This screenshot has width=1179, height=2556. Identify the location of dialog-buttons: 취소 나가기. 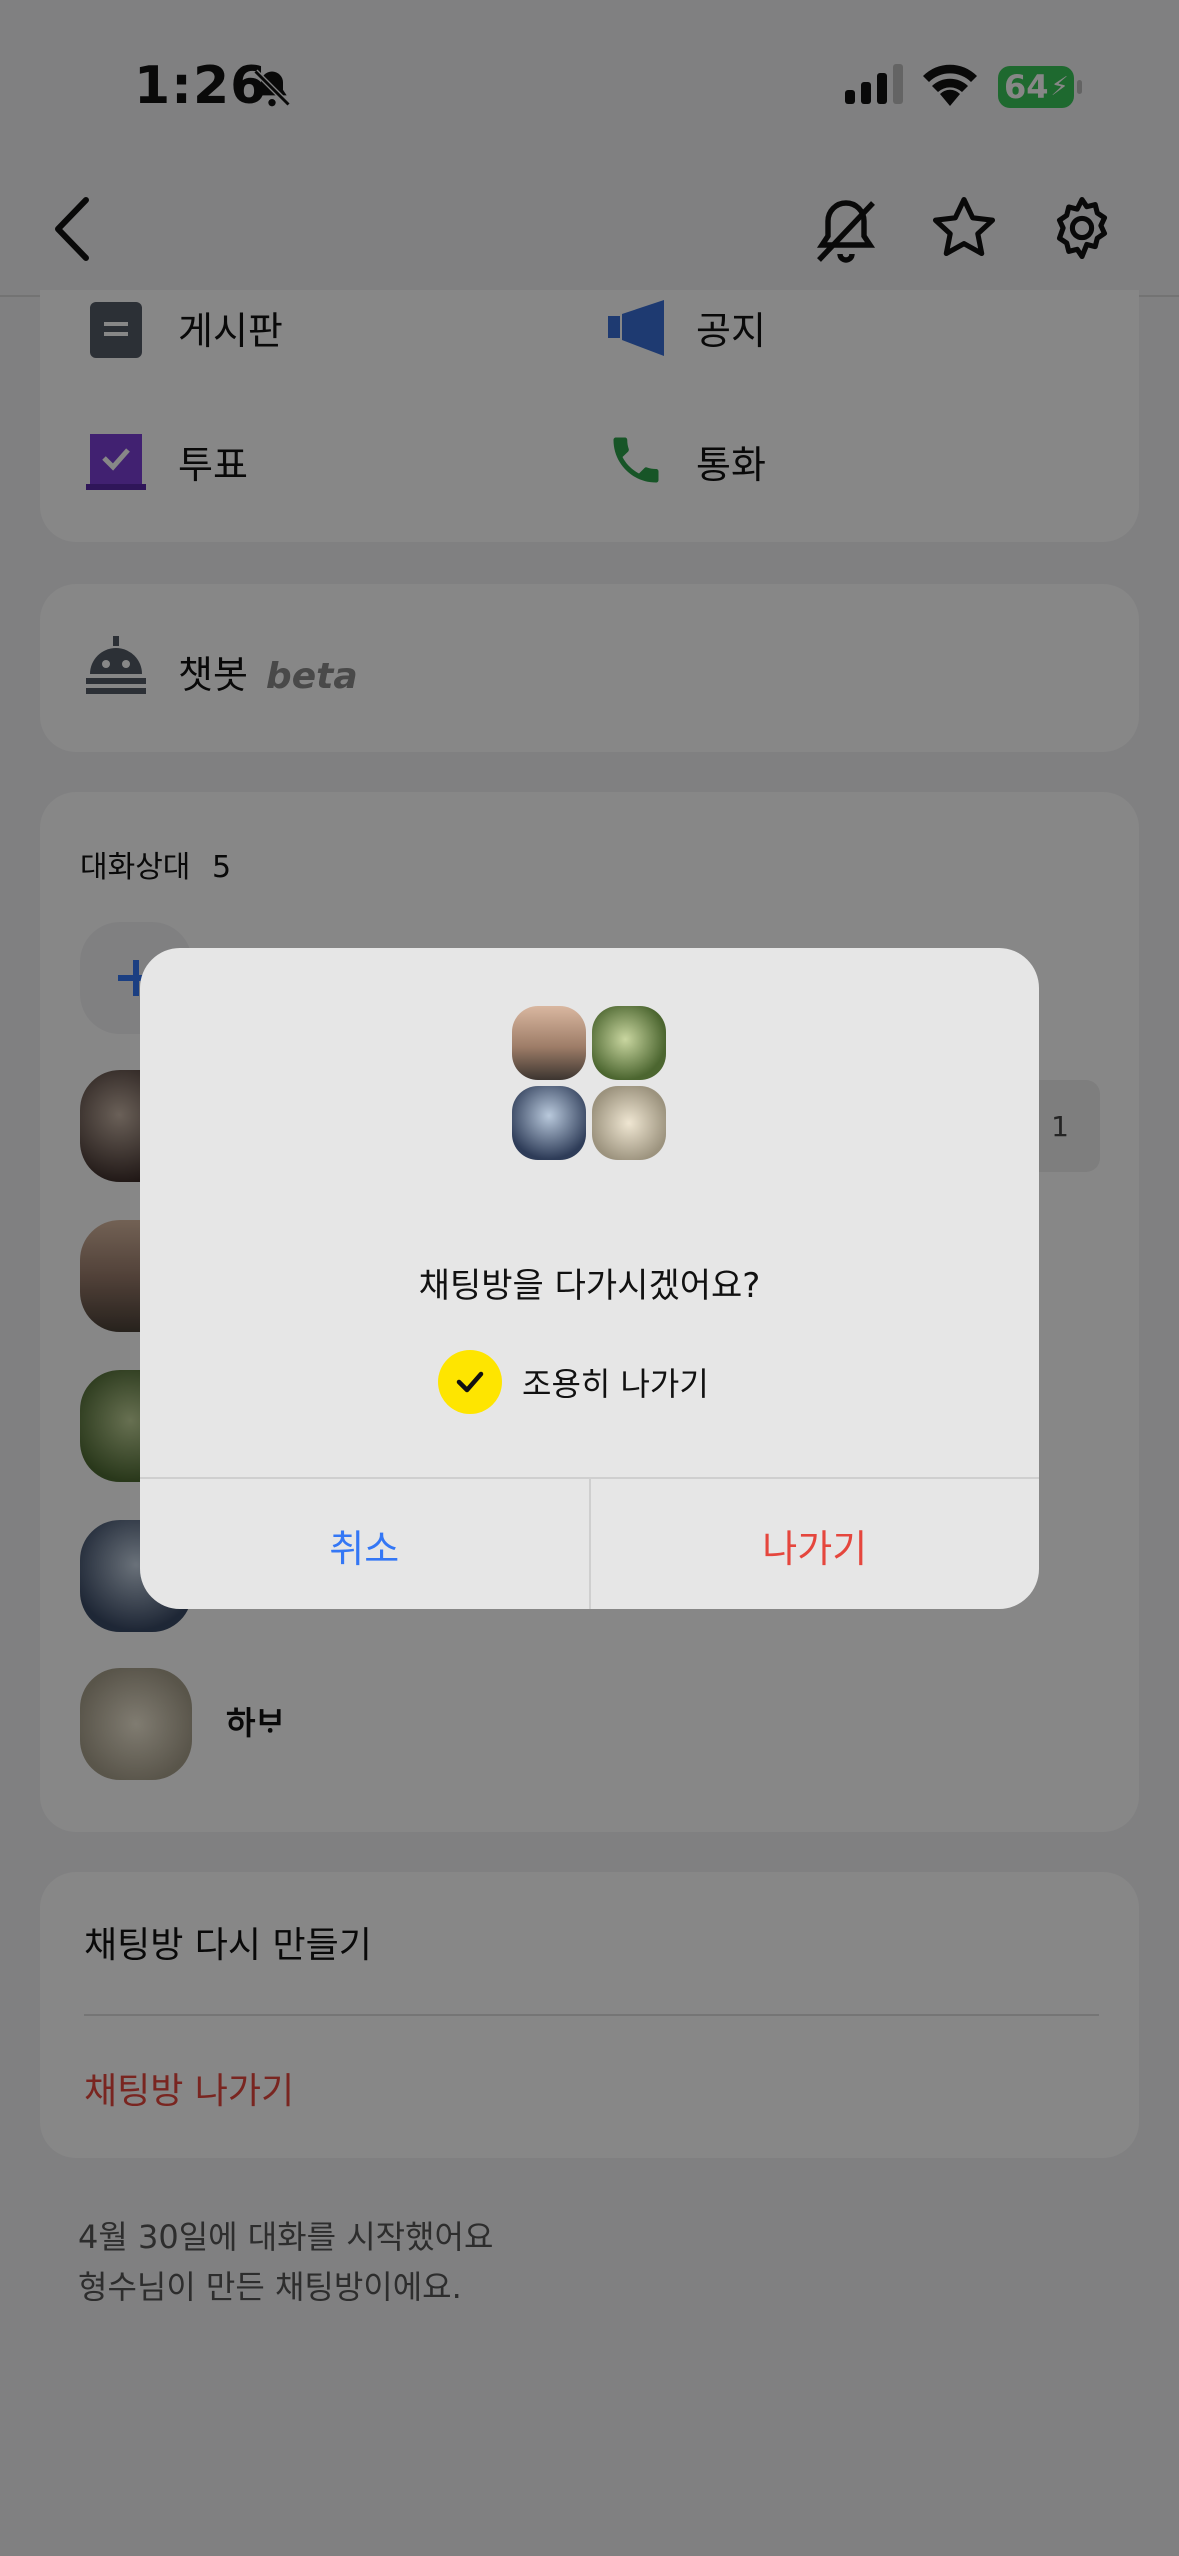
(589, 1543).